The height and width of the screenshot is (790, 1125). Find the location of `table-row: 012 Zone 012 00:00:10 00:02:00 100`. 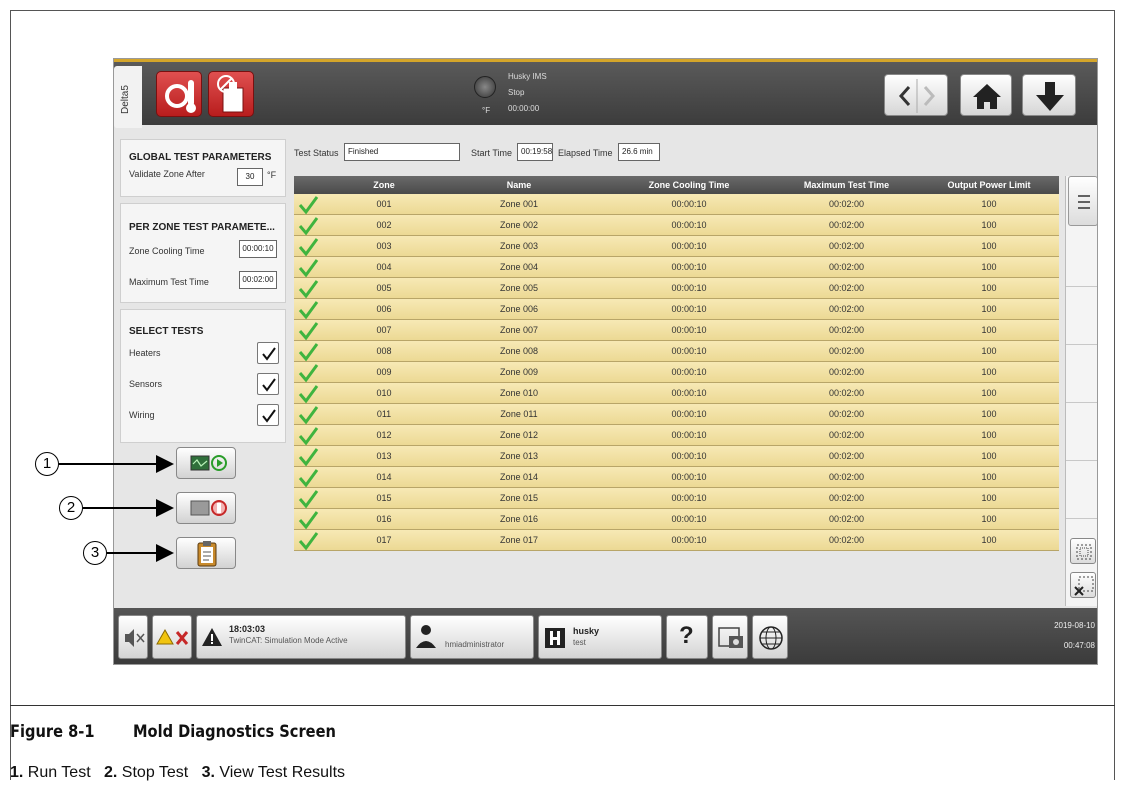

table-row: 012 Zone 012 00:00:10 00:02:00 100 is located at coordinates (676, 435).